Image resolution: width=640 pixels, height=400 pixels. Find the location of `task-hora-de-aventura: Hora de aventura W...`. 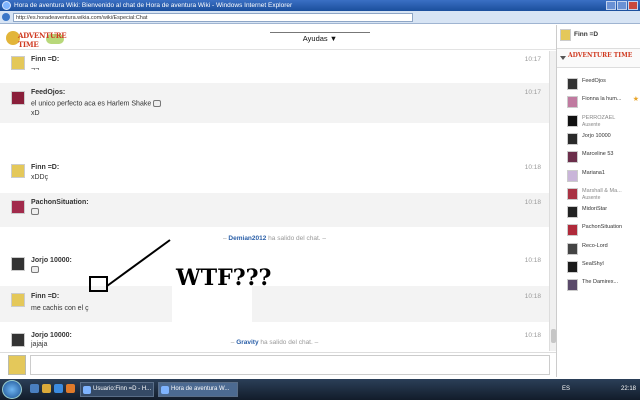

task-hora-de-aventura: Hora de aventura W... is located at coordinates (198, 389).